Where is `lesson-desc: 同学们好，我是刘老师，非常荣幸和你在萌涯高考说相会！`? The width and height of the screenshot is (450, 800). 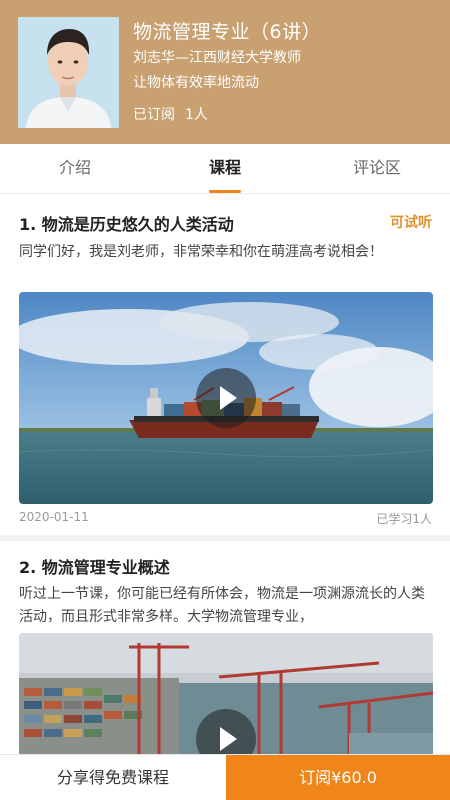
lesson-desc: 同学们好，我是刘老师，非常荣幸和你在萌涯高考说相会！ is located at coordinates (226, 252).